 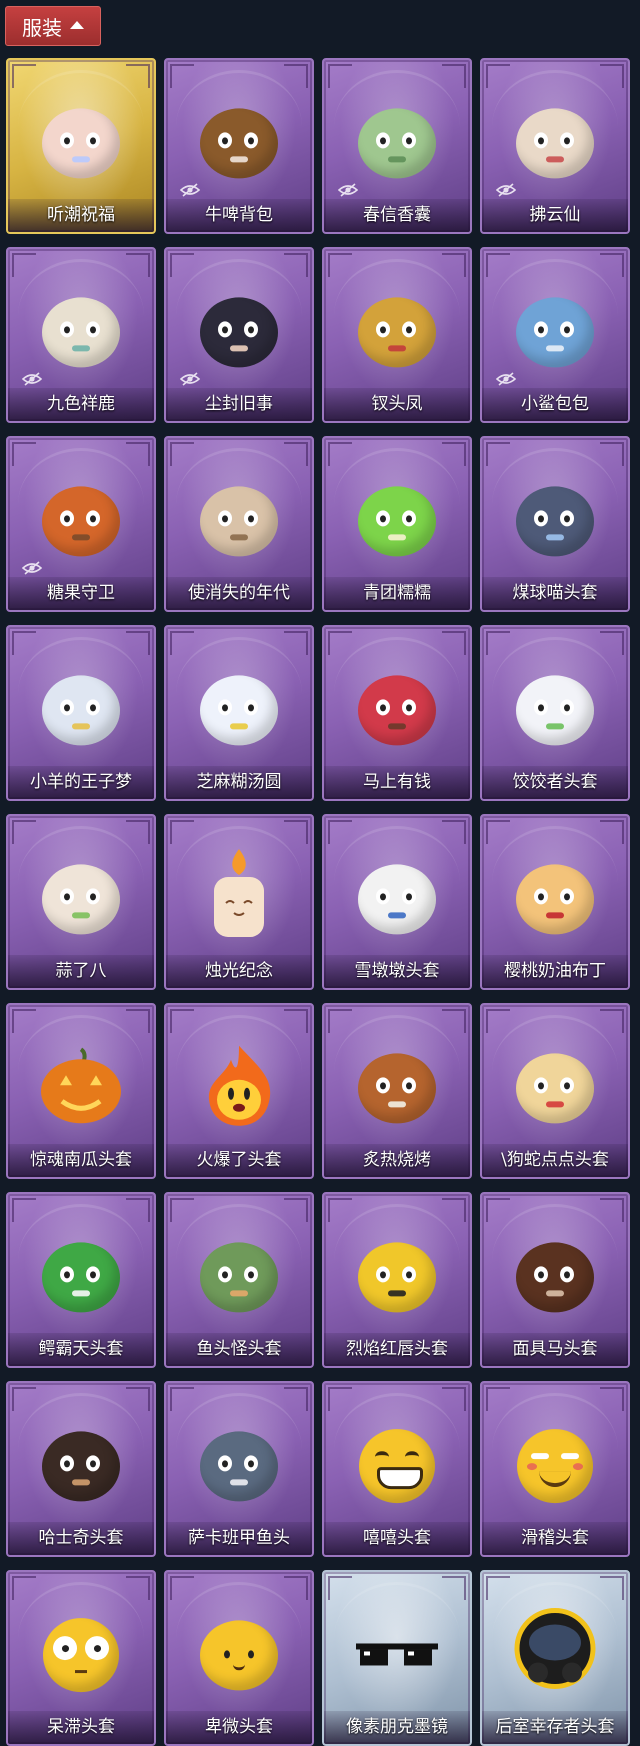 What do you see at coordinates (239, 146) in the screenshot?
I see `item-card: 牛啤背包` at bounding box center [239, 146].